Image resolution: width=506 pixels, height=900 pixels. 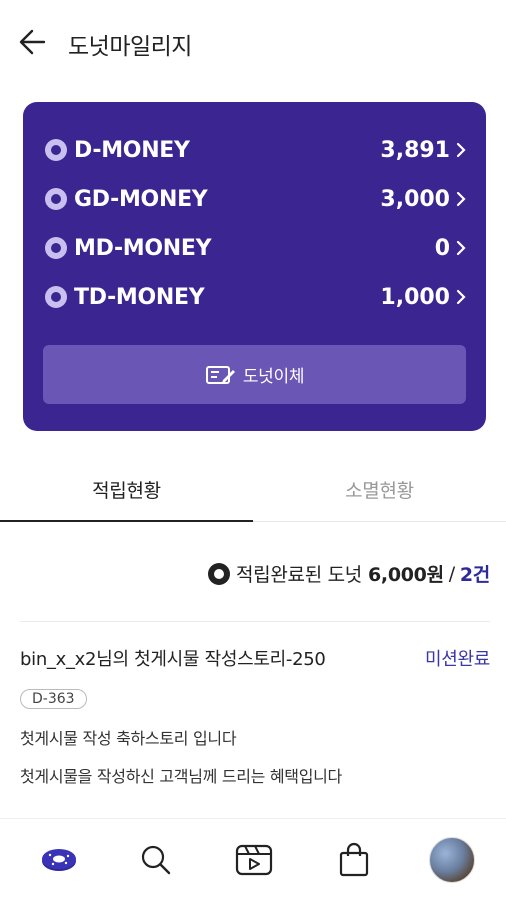 What do you see at coordinates (256, 199) in the screenshot?
I see `money-row-gd: GD-MONEY 3,000` at bounding box center [256, 199].